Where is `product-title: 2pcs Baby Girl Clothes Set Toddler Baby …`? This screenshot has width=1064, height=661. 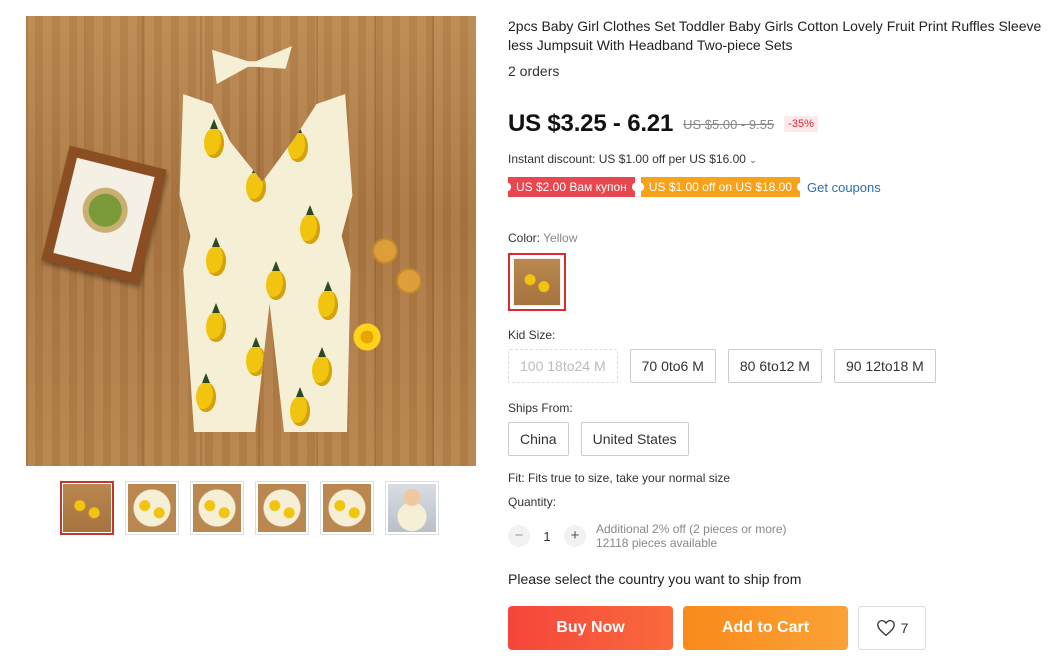
product-title: 2pcs Baby Girl Clothes Set Toddler Baby … is located at coordinates (775, 35).